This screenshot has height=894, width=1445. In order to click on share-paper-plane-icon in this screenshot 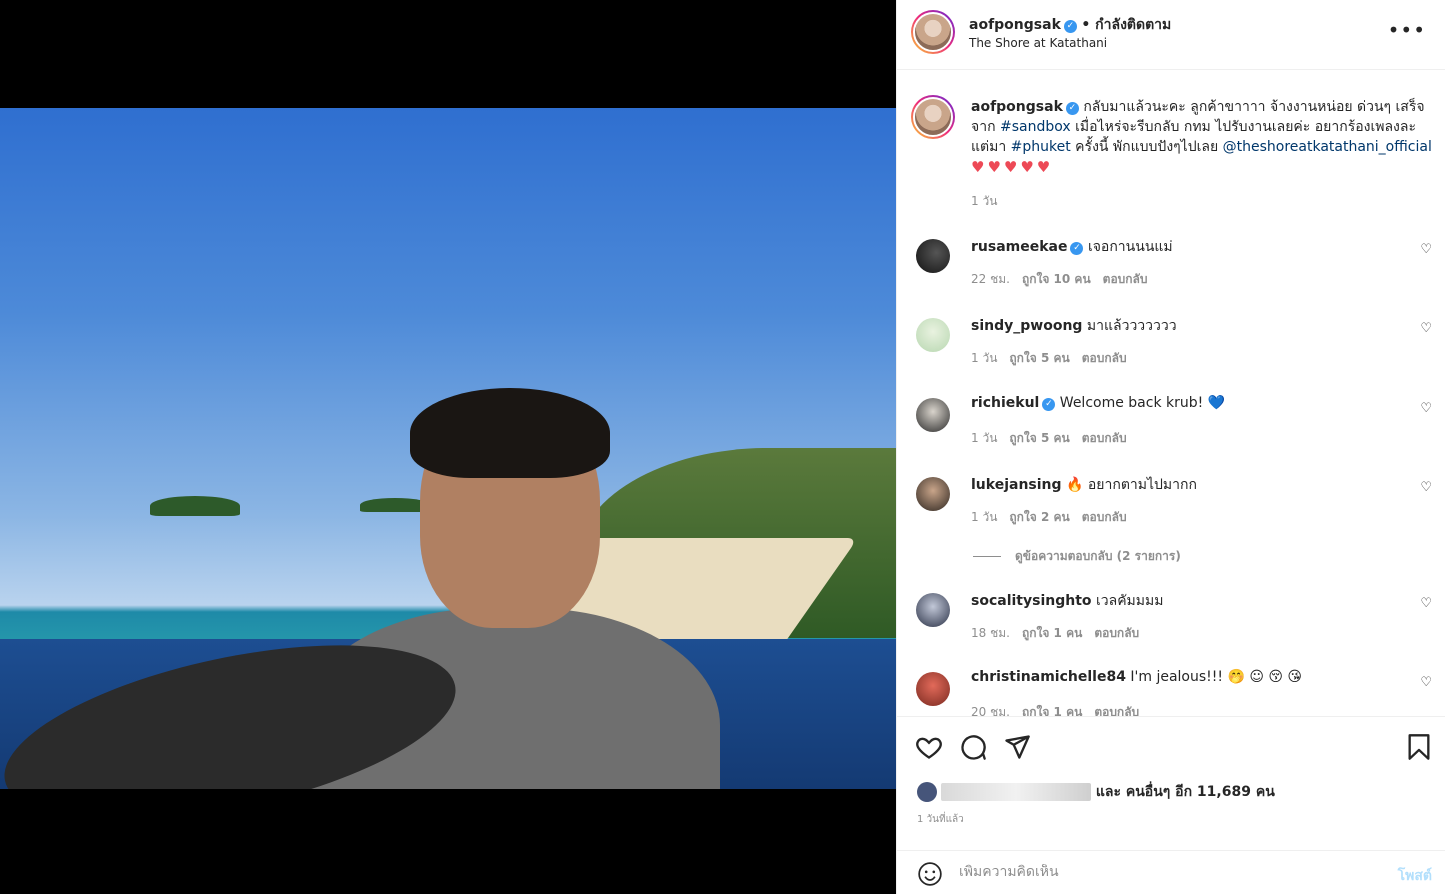, I will do `click(1017, 747)`.